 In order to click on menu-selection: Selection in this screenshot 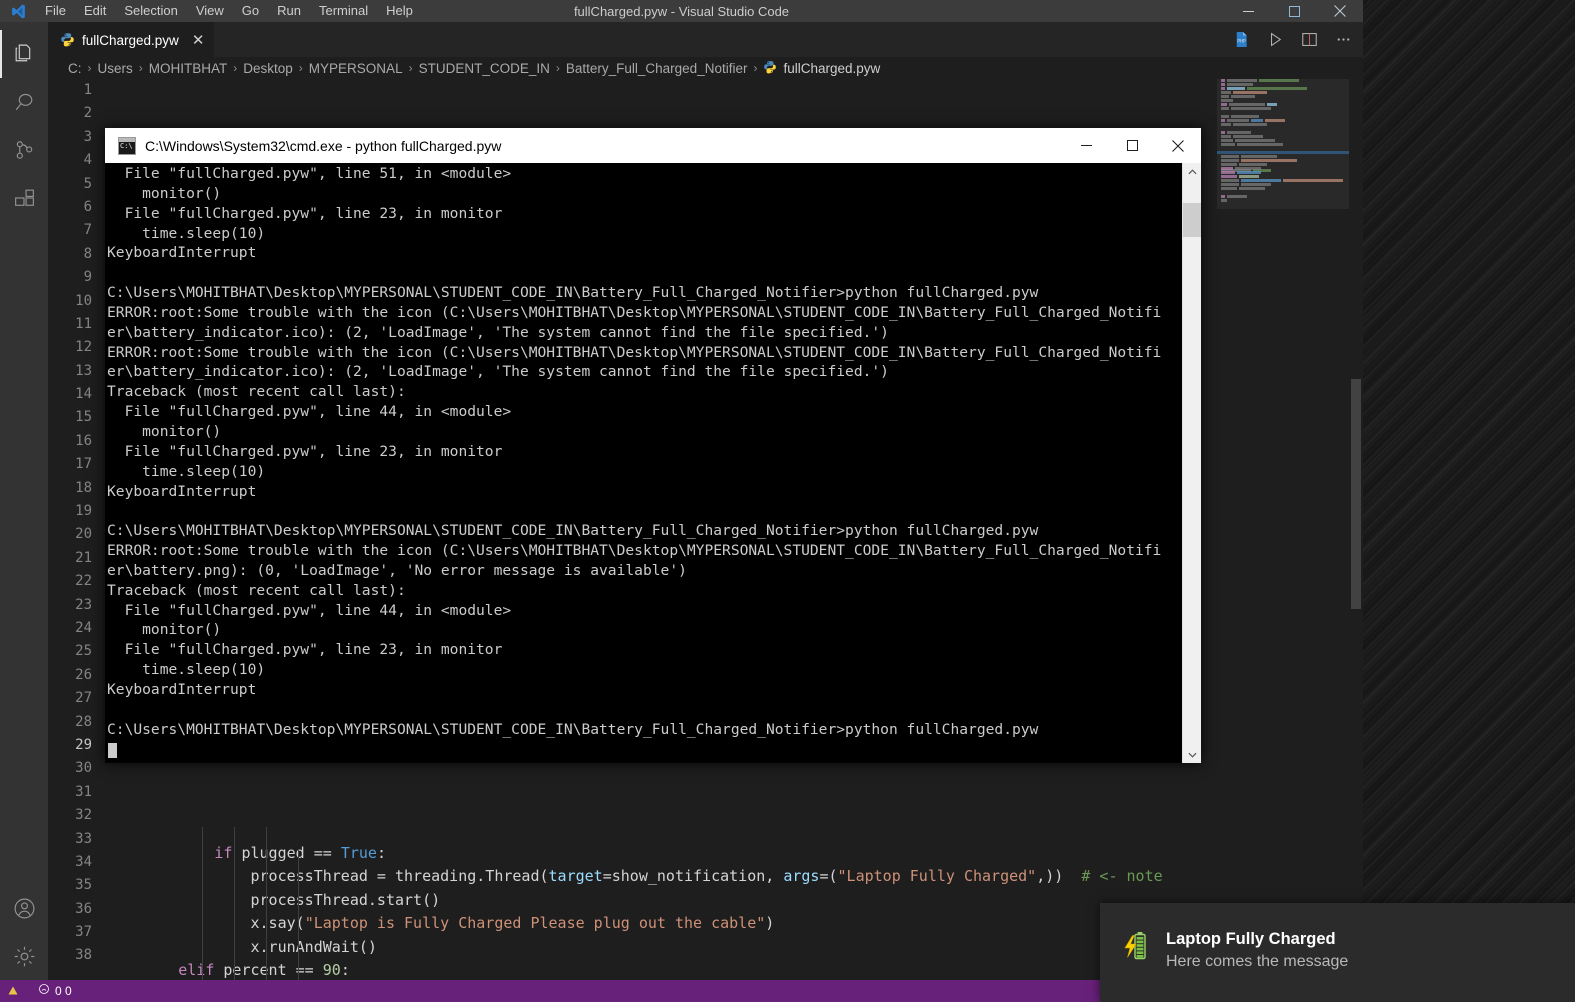, I will do `click(150, 11)`.